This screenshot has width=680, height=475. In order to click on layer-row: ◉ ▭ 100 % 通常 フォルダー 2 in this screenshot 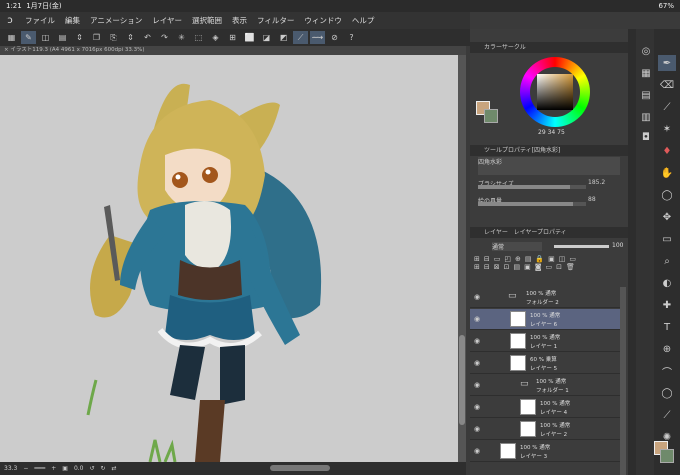, I will do `click(545, 297)`.